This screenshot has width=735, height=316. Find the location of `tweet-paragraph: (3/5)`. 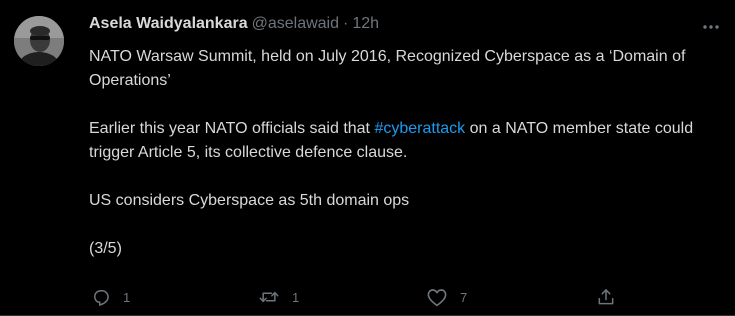

tweet-paragraph: (3/5) is located at coordinates (105, 248).